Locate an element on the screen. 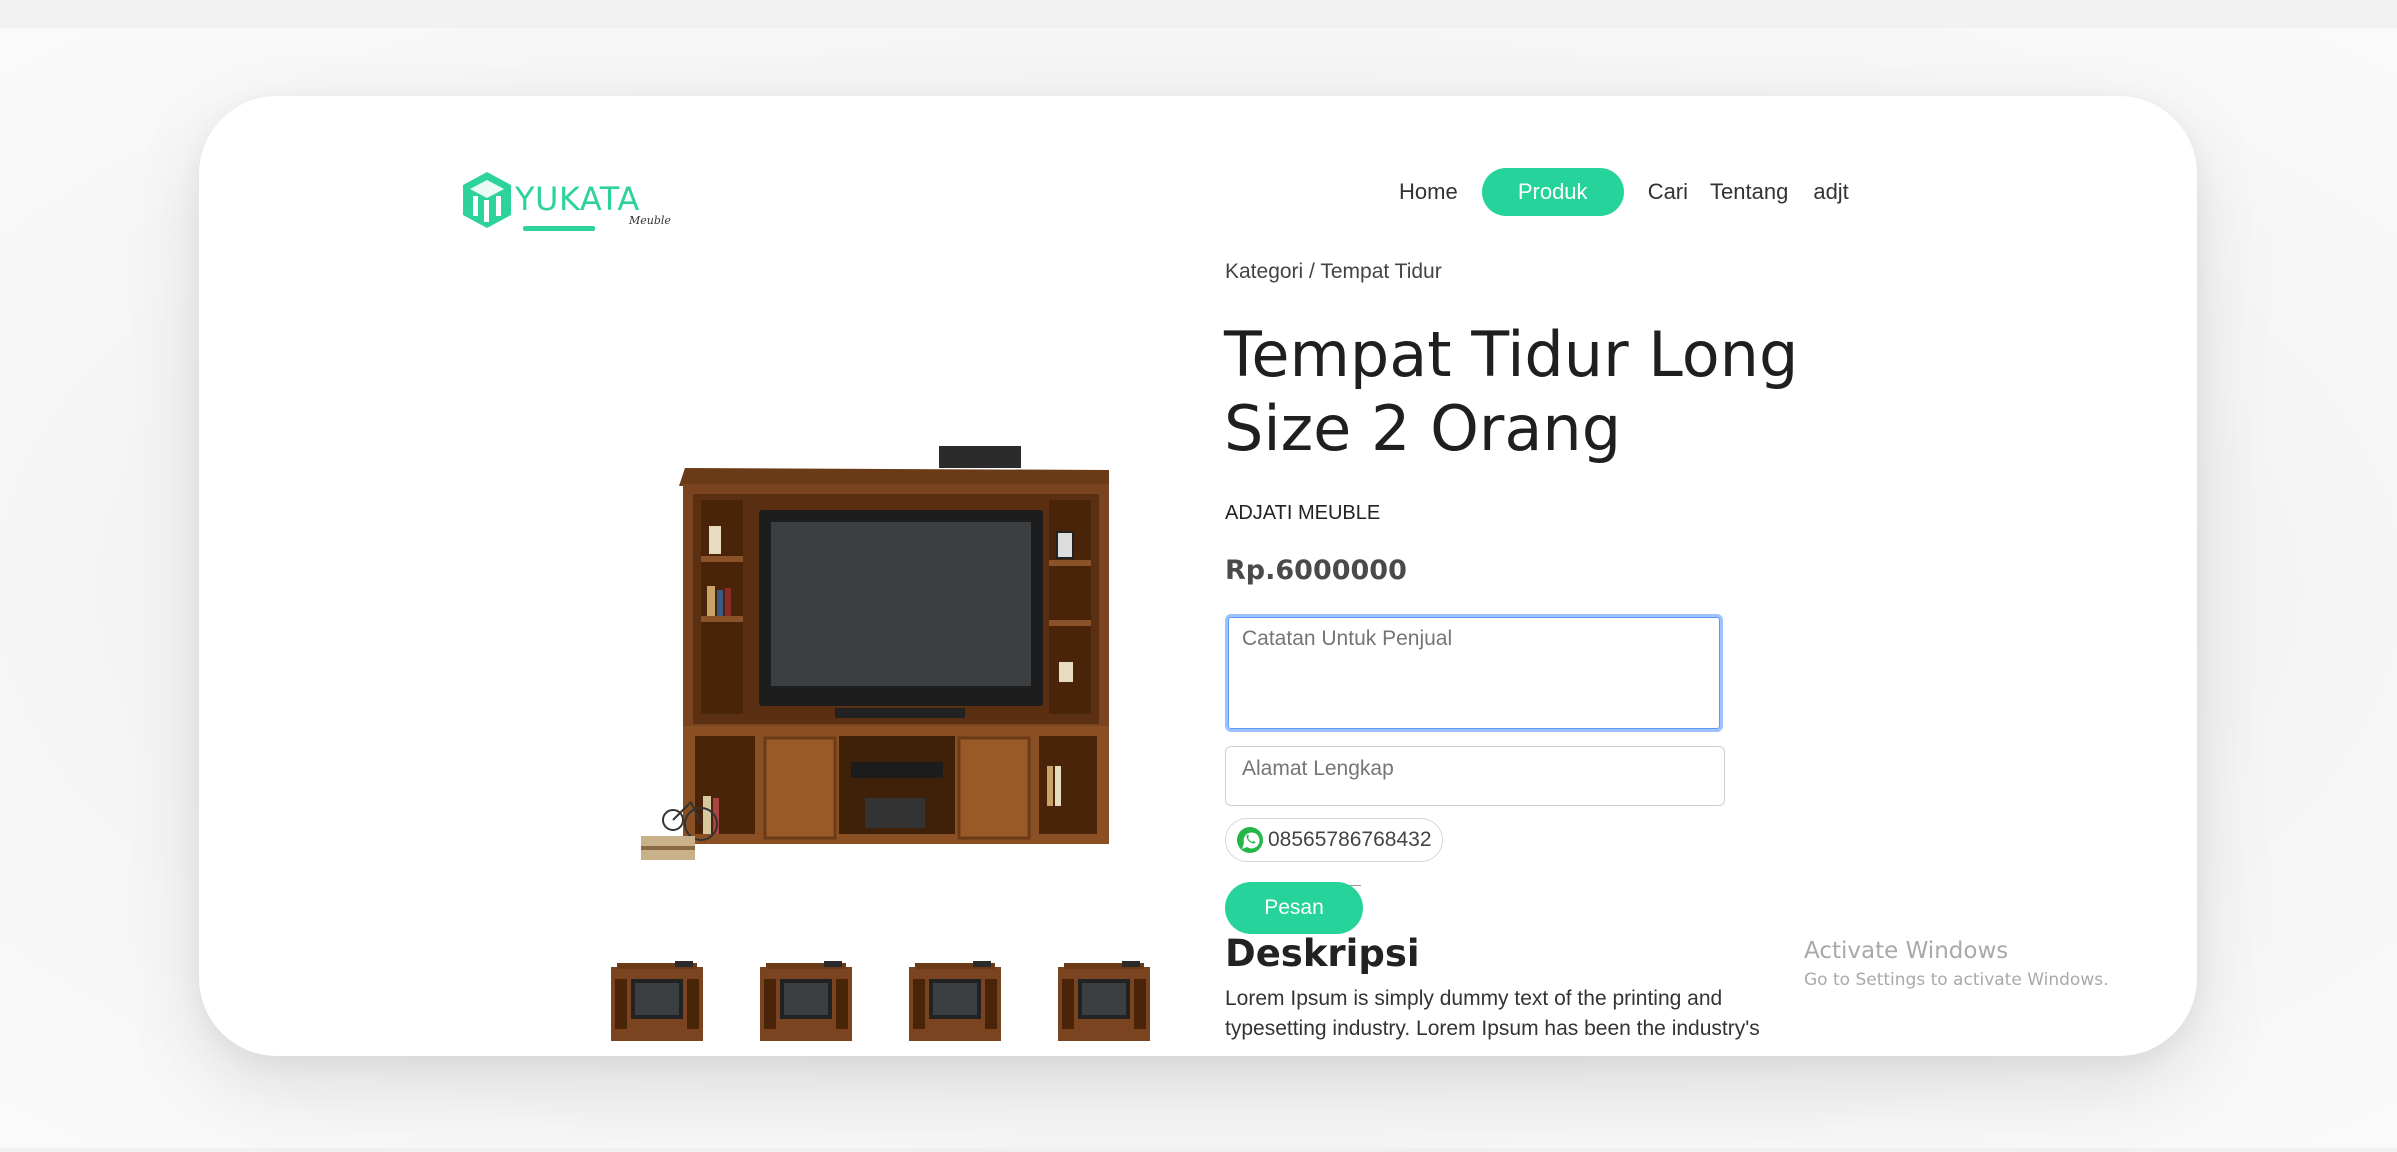  order-button: Pesan is located at coordinates (1294, 908).